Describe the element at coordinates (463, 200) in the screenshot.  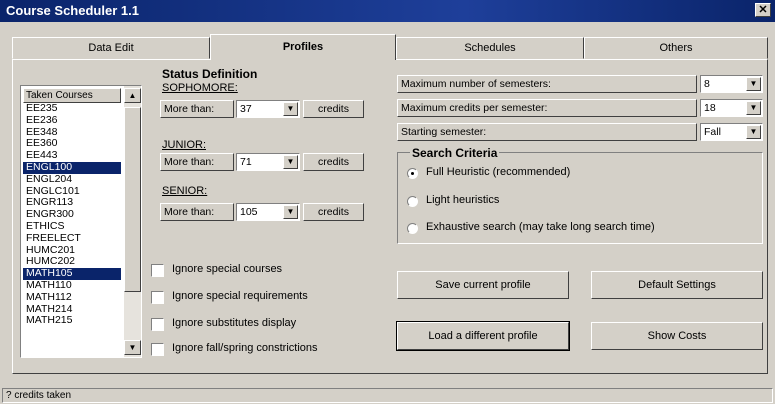
I see `light-heuristics-label: Light heuristics` at that location.